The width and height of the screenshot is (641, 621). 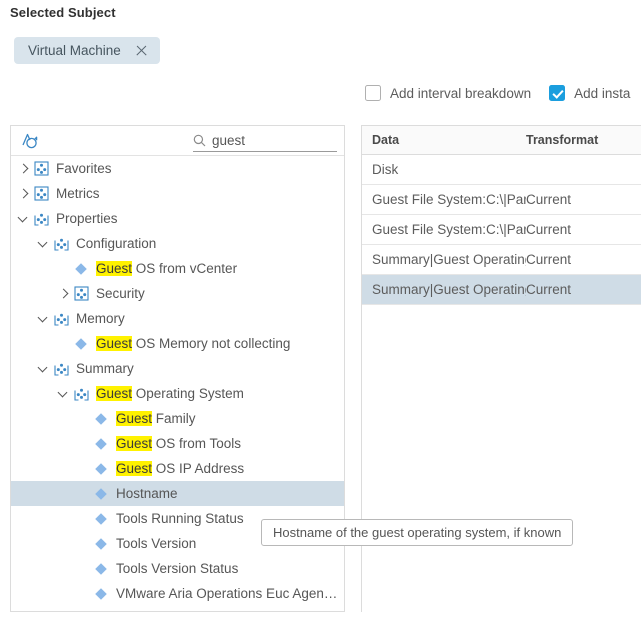 I want to click on tree-item-label: Guest Operating System, so click(x=170, y=393).